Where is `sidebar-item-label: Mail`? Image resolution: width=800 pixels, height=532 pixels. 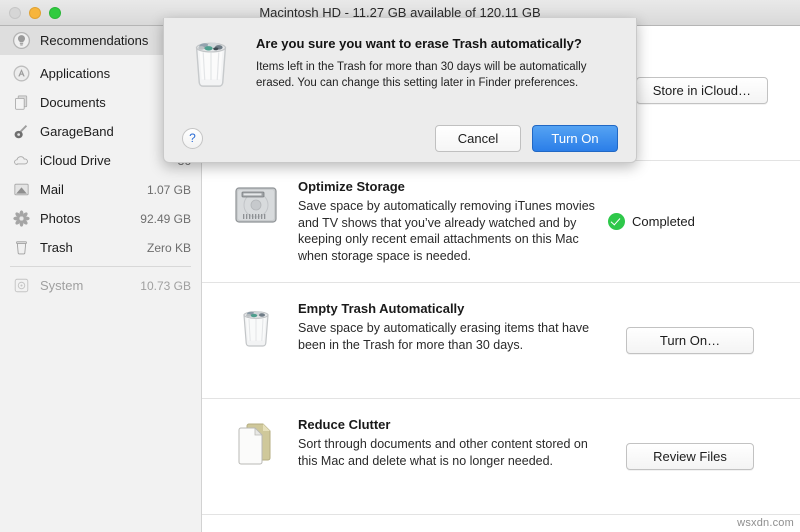
sidebar-item-label: Mail is located at coordinates (52, 189).